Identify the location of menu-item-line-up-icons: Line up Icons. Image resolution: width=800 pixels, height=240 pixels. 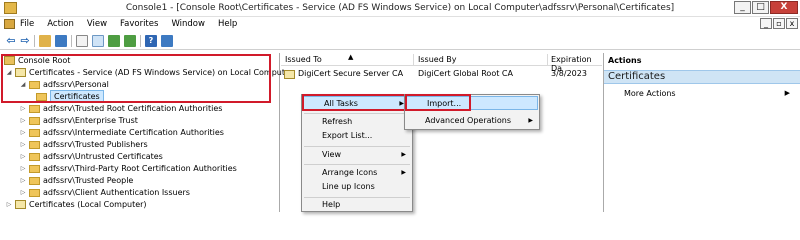
(357, 187).